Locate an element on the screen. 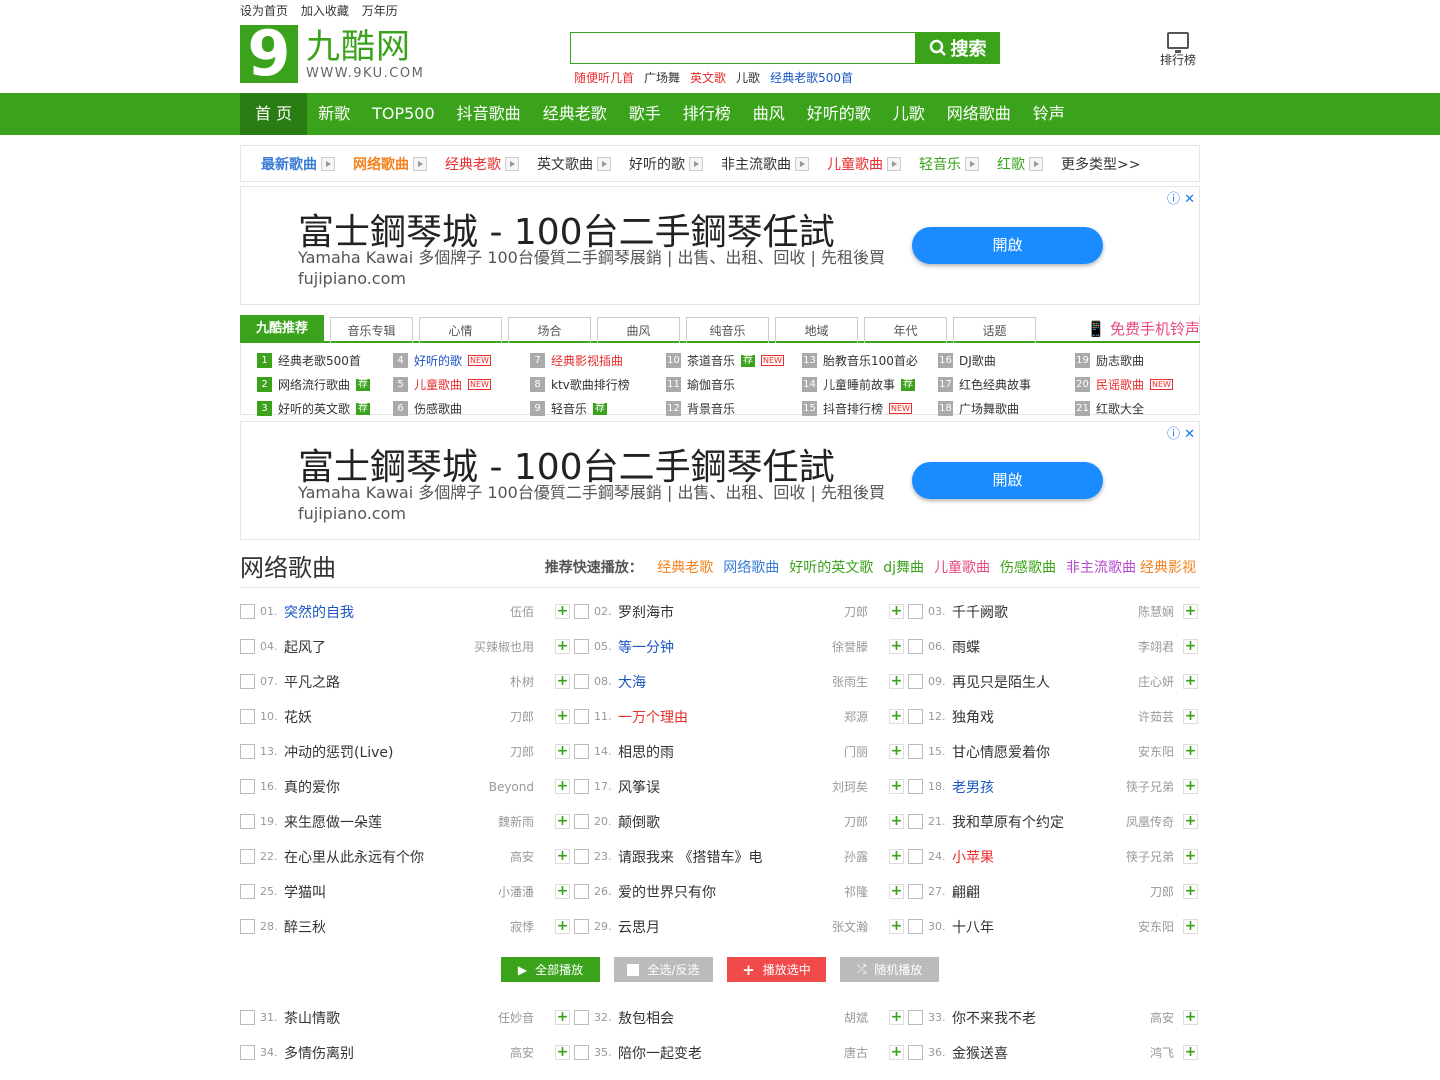 This screenshot has width=1440, height=1080. song-row: 14. 相思的雨 门丽 + is located at coordinates (741, 751).